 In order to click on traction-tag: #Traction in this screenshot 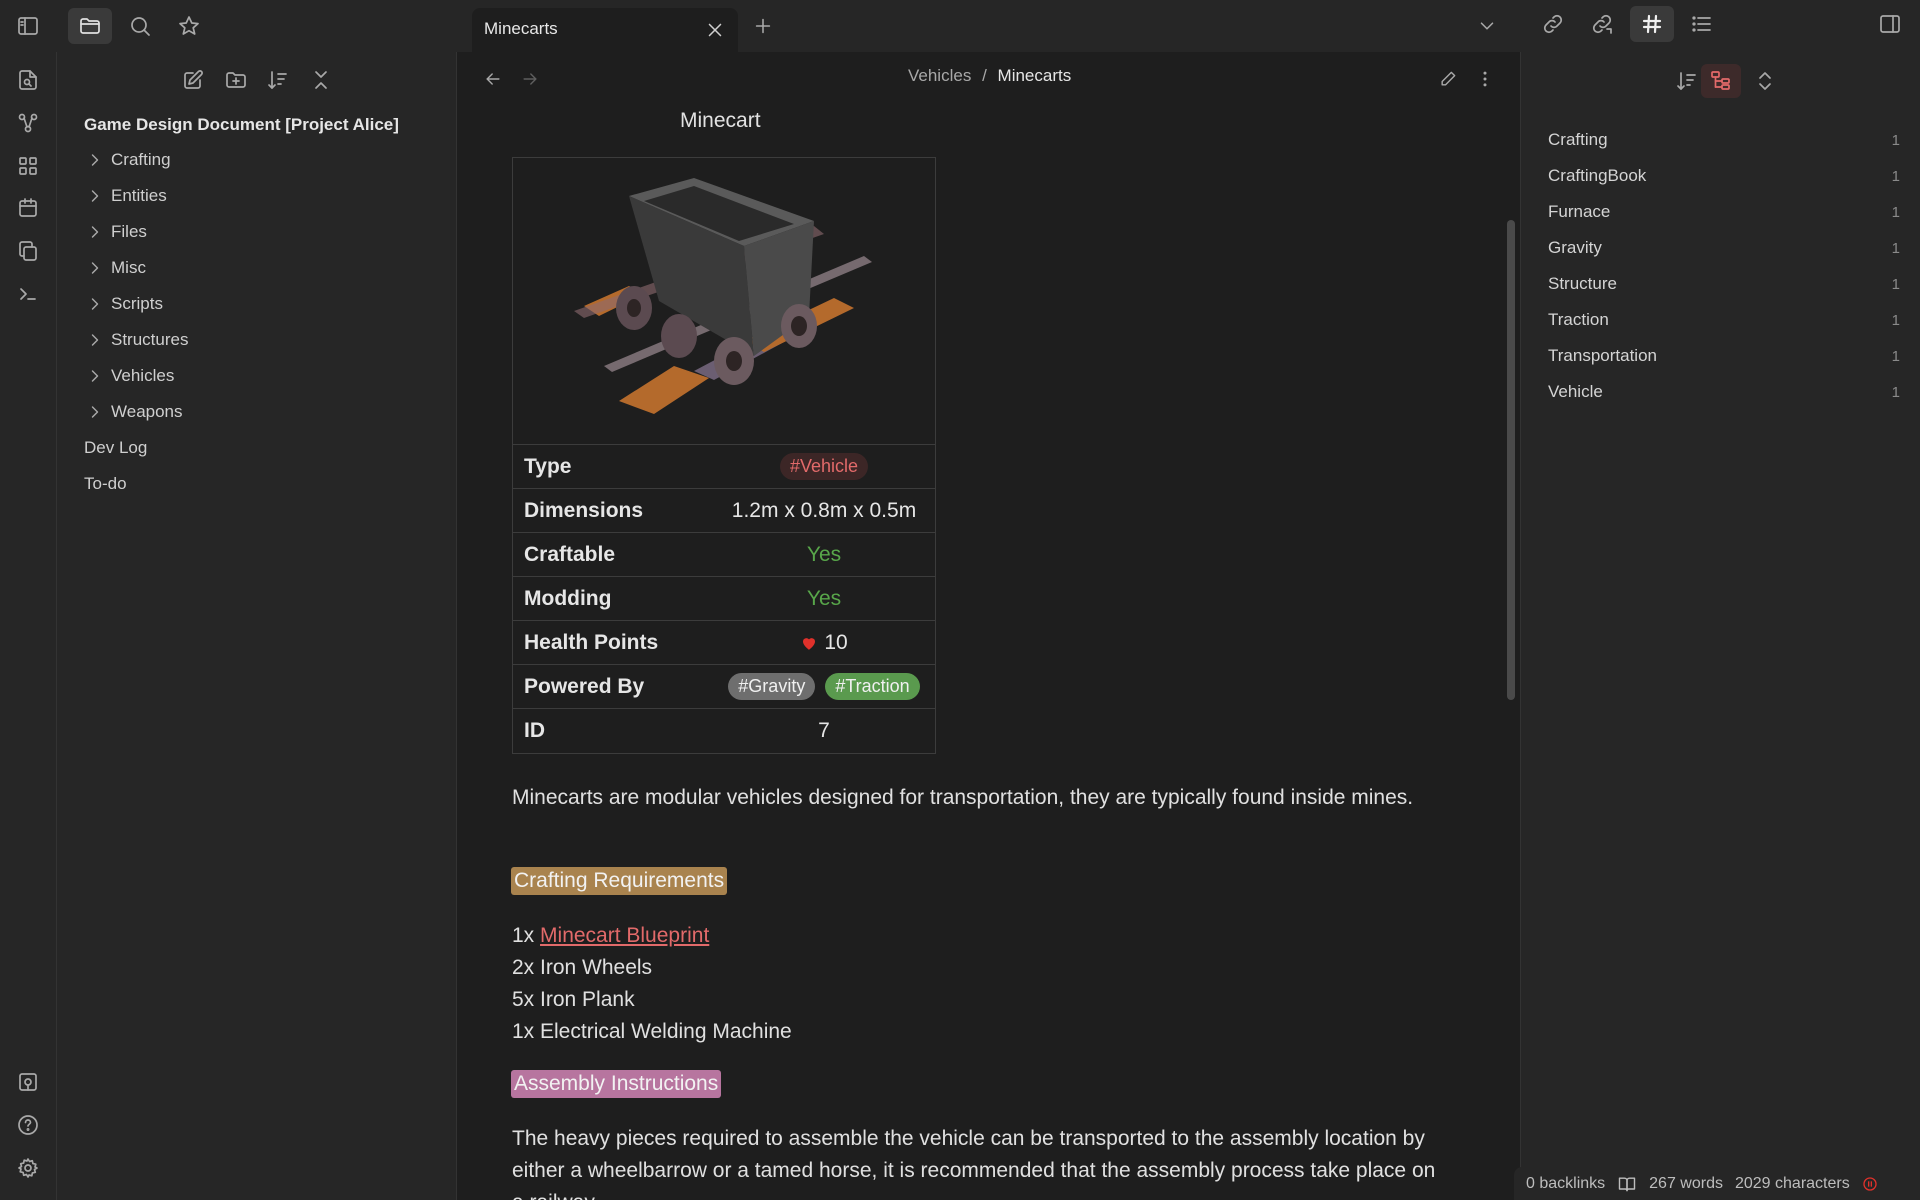, I will do `click(872, 686)`.